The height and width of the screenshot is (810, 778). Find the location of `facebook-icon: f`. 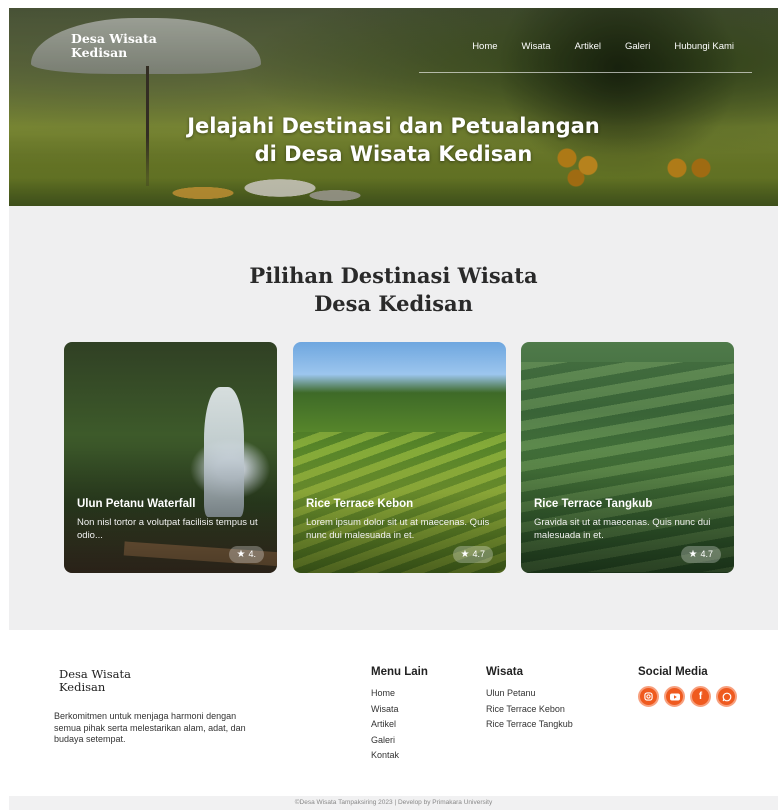

facebook-icon: f is located at coordinates (700, 696).